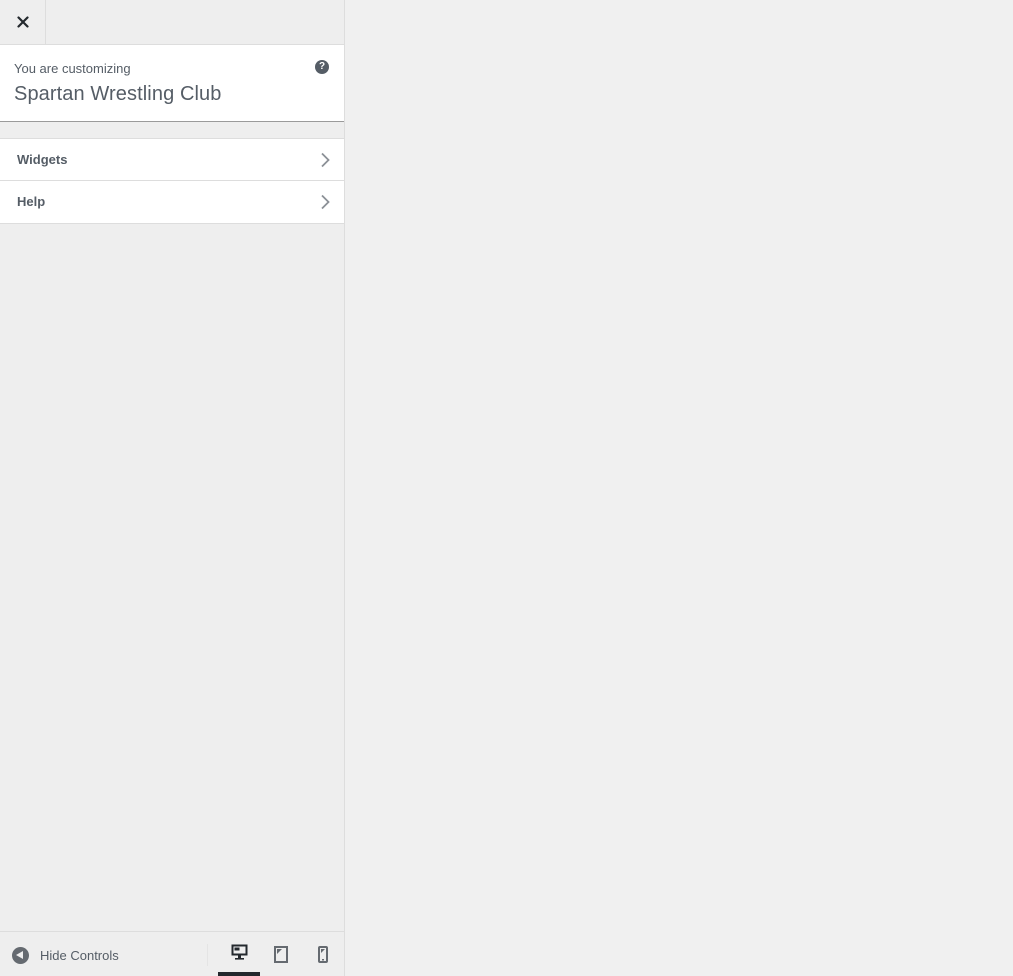 The width and height of the screenshot is (1013, 976). I want to click on help-icon: ?, so click(322, 67).